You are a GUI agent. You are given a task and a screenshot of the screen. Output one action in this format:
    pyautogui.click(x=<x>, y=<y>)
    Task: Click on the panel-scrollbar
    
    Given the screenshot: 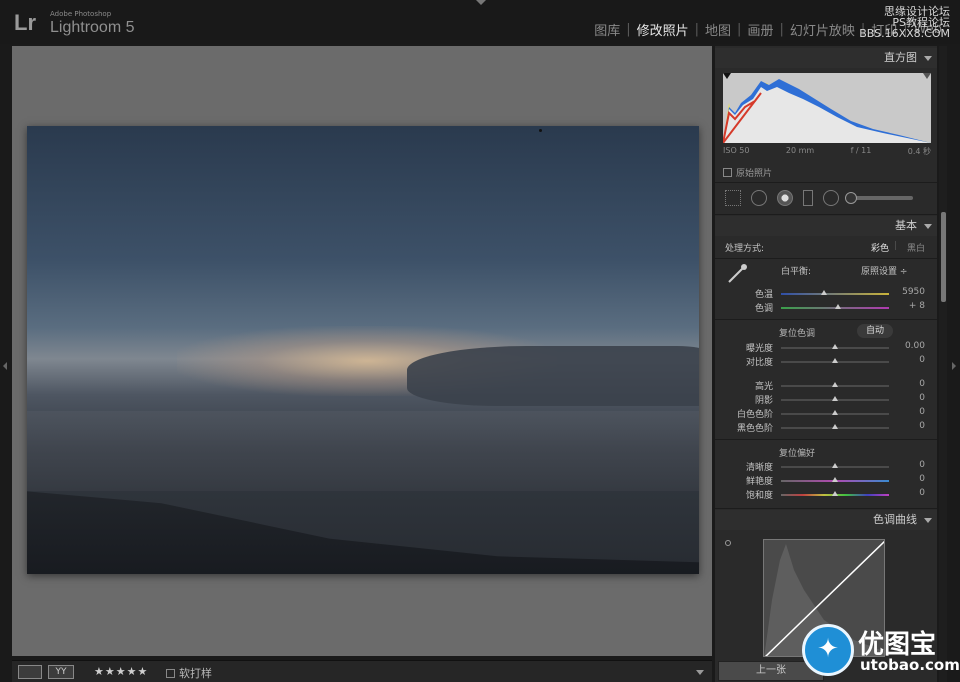 What is the action you would take?
    pyautogui.click(x=943, y=364)
    